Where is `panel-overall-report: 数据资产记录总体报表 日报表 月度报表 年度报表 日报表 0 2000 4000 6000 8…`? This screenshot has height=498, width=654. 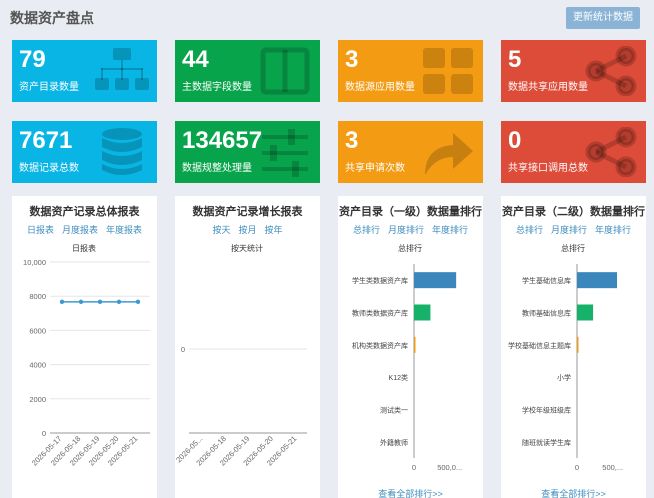
panel-overall-report: 数据资产记录总体报表 日报表 月度报表 年度报表 日报表 0 2000 4000 6000 8… is located at coordinates (84, 347).